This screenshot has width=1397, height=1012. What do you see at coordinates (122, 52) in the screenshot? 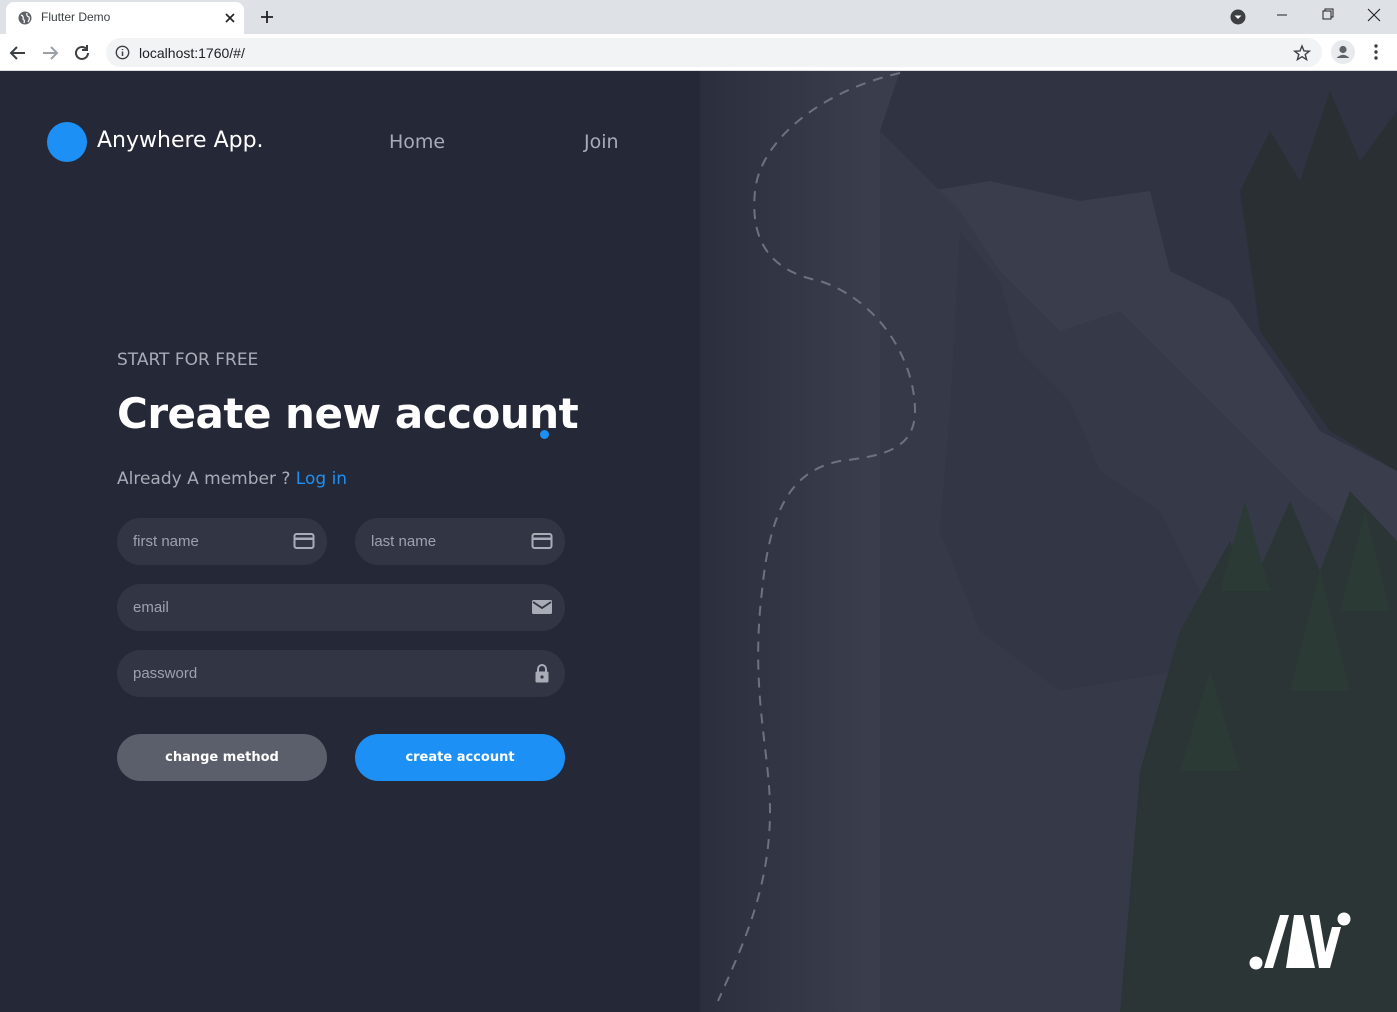
I see `info-icon` at bounding box center [122, 52].